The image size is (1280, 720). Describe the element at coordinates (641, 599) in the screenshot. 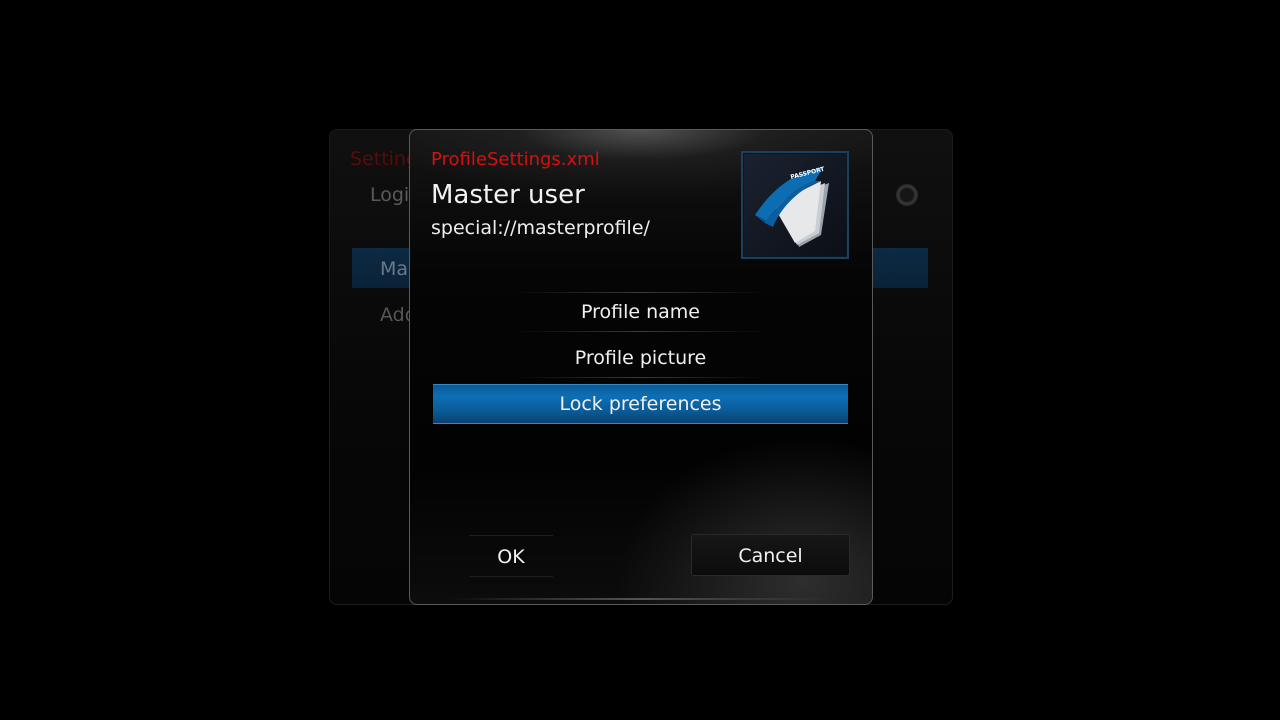

I see `dialog-bottom-divider` at that location.